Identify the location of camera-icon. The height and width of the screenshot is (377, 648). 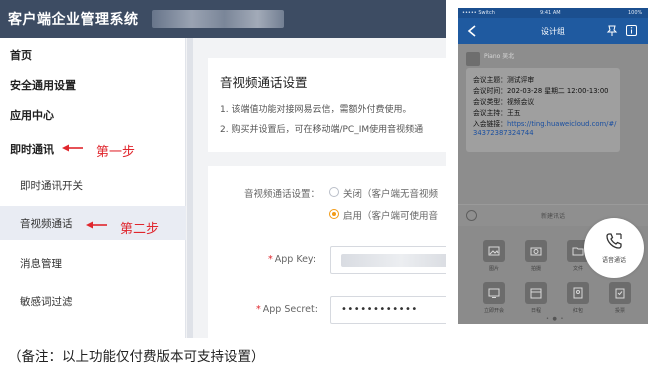
(536, 251).